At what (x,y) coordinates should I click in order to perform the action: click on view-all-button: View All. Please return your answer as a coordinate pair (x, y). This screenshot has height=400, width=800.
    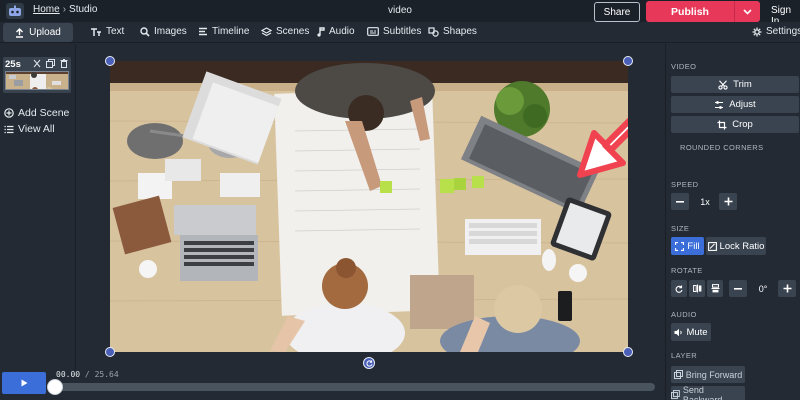
    Looking at the image, I should click on (29, 129).